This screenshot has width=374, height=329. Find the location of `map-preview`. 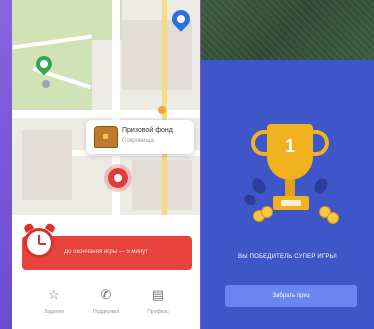

map-preview is located at coordinates (287, 30).